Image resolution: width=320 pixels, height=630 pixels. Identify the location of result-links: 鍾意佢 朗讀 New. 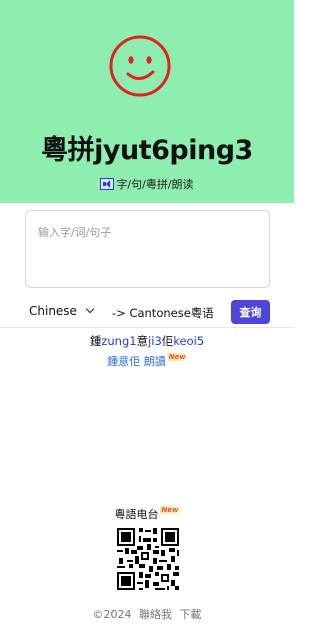
(147, 361).